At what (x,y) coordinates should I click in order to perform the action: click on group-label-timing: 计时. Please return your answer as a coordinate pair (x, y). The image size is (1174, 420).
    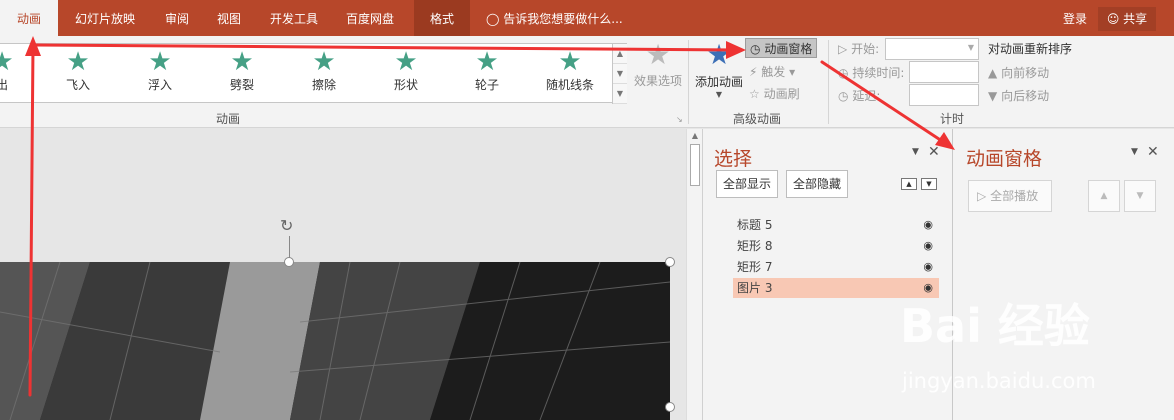
    Looking at the image, I should click on (952, 119).